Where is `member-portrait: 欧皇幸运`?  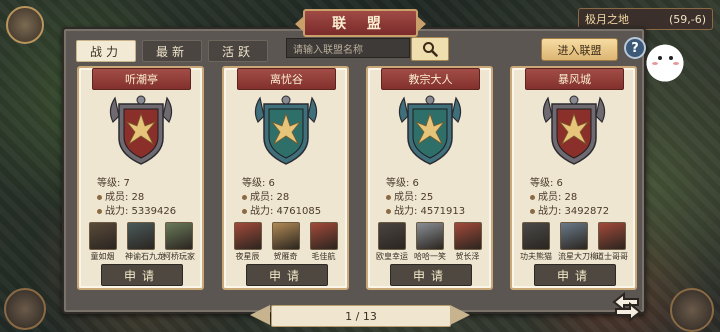 member-portrait: 欧皇幸运 is located at coordinates (392, 242).